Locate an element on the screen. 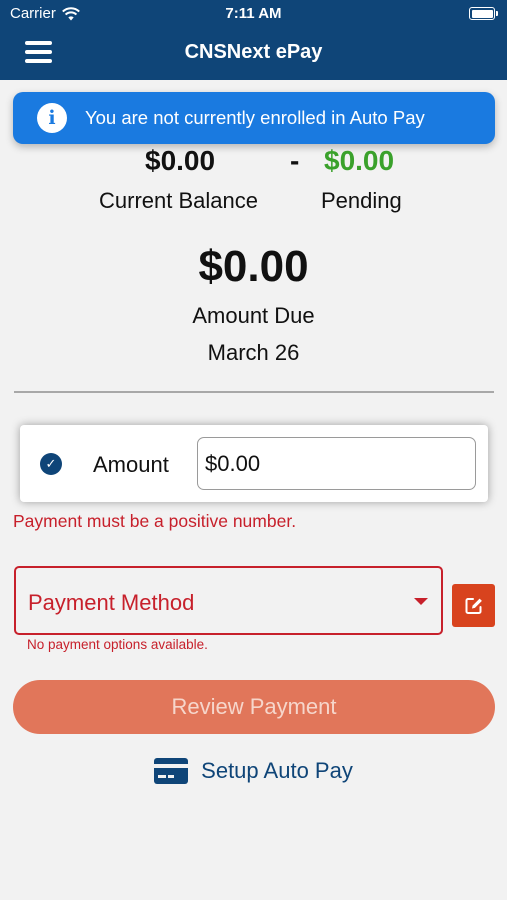  edit-payment-method-button is located at coordinates (473, 605).